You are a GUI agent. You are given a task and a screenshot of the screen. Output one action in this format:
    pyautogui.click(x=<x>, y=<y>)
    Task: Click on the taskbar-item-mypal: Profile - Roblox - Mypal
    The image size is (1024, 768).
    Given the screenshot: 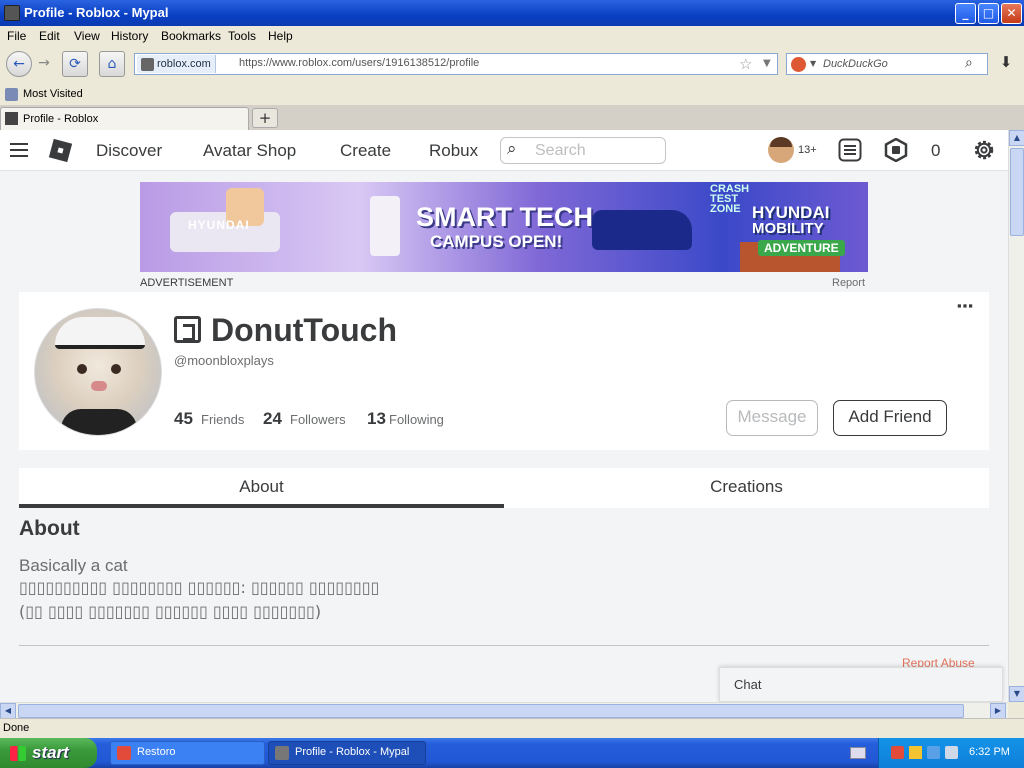 What is the action you would take?
    pyautogui.click(x=347, y=753)
    